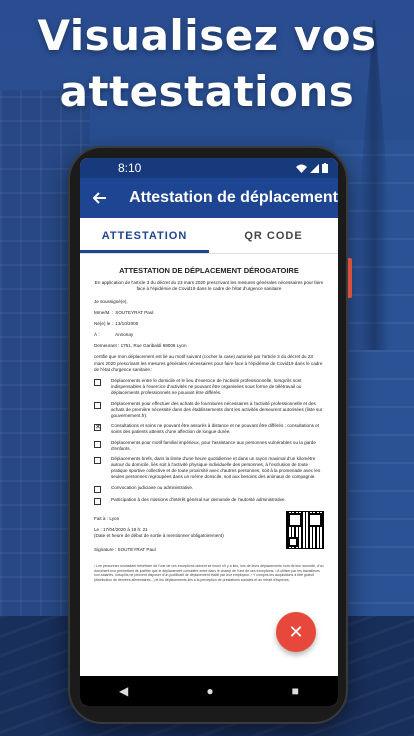 The width and height of the screenshot is (414, 736). What do you see at coordinates (104, 312) in the screenshot?
I see `name-label: Mme/M. :` at bounding box center [104, 312].